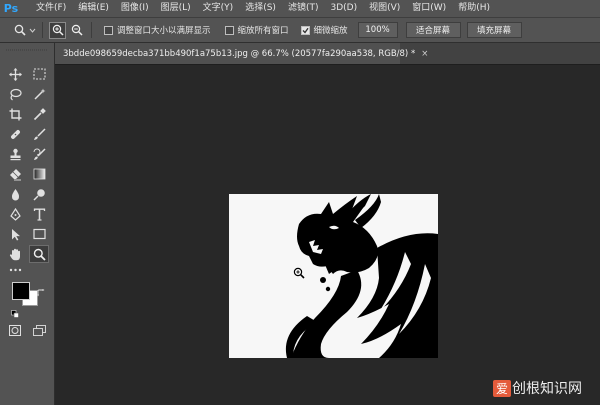  What do you see at coordinates (424, 54) in the screenshot?
I see `close-tab-icon: ×` at bounding box center [424, 54].